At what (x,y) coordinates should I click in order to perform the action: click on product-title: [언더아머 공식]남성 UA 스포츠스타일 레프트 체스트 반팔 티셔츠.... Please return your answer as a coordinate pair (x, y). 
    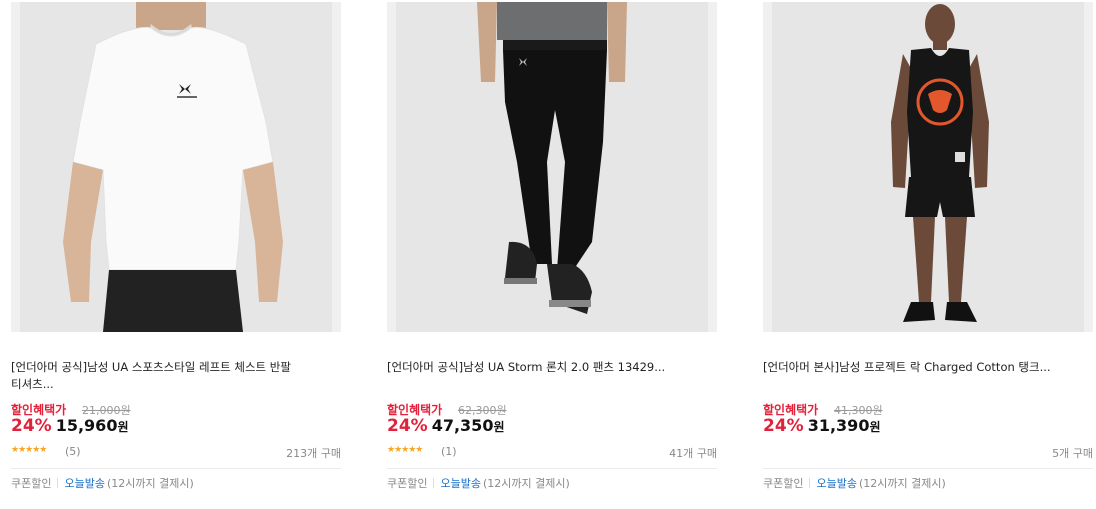
    Looking at the image, I should click on (173, 376).